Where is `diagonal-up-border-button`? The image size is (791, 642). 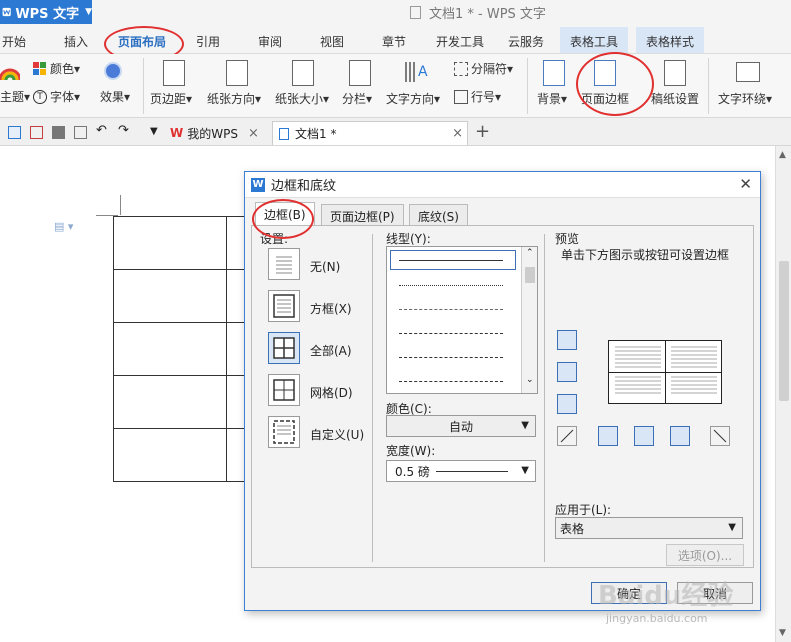
diagonal-up-border-button is located at coordinates (720, 436).